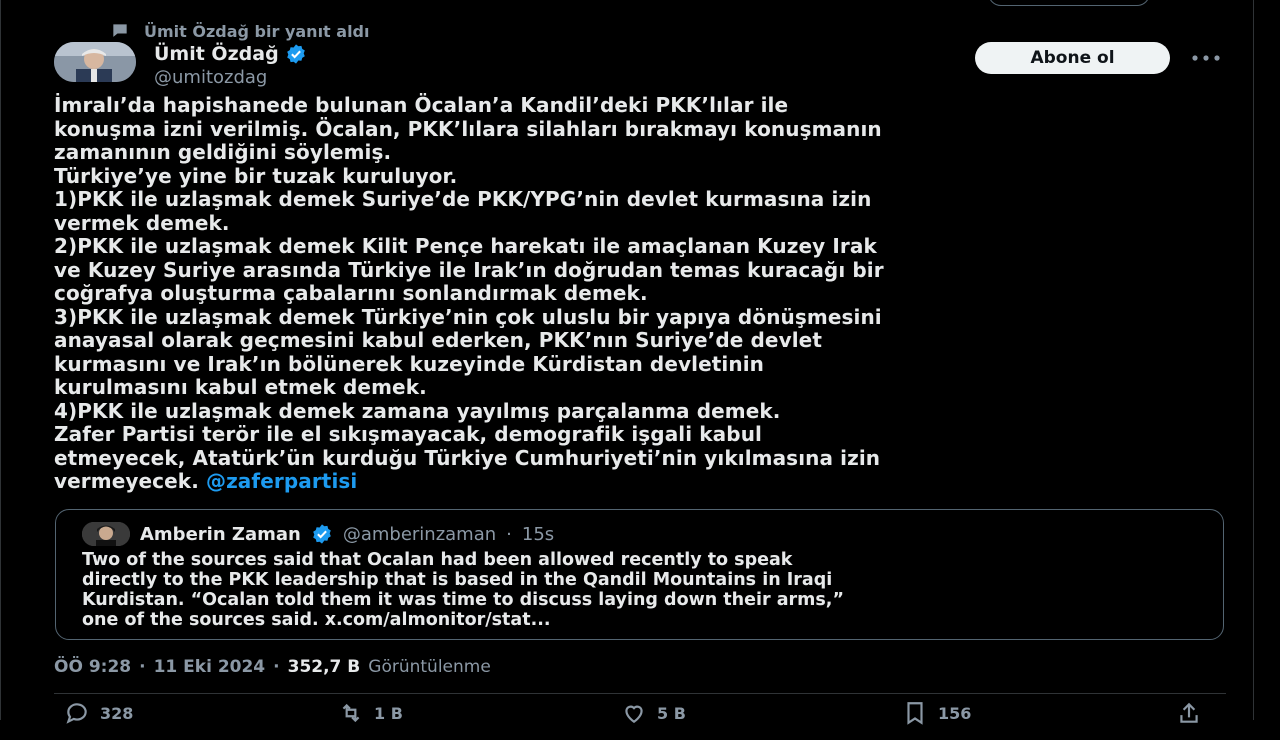 Image resolution: width=1280 pixels, height=740 pixels. I want to click on tweet-last-line: vermeyecek. @zaferpartisi, so click(644, 481).